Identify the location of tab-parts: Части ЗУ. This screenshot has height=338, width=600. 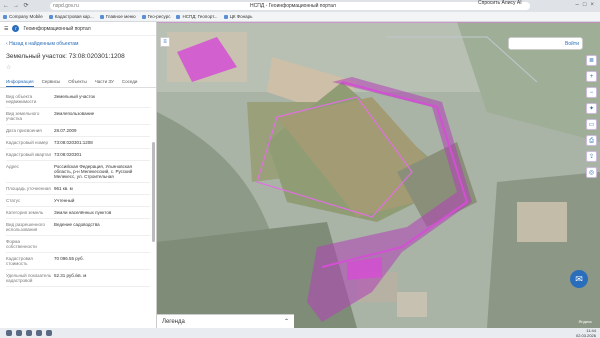
(104, 83).